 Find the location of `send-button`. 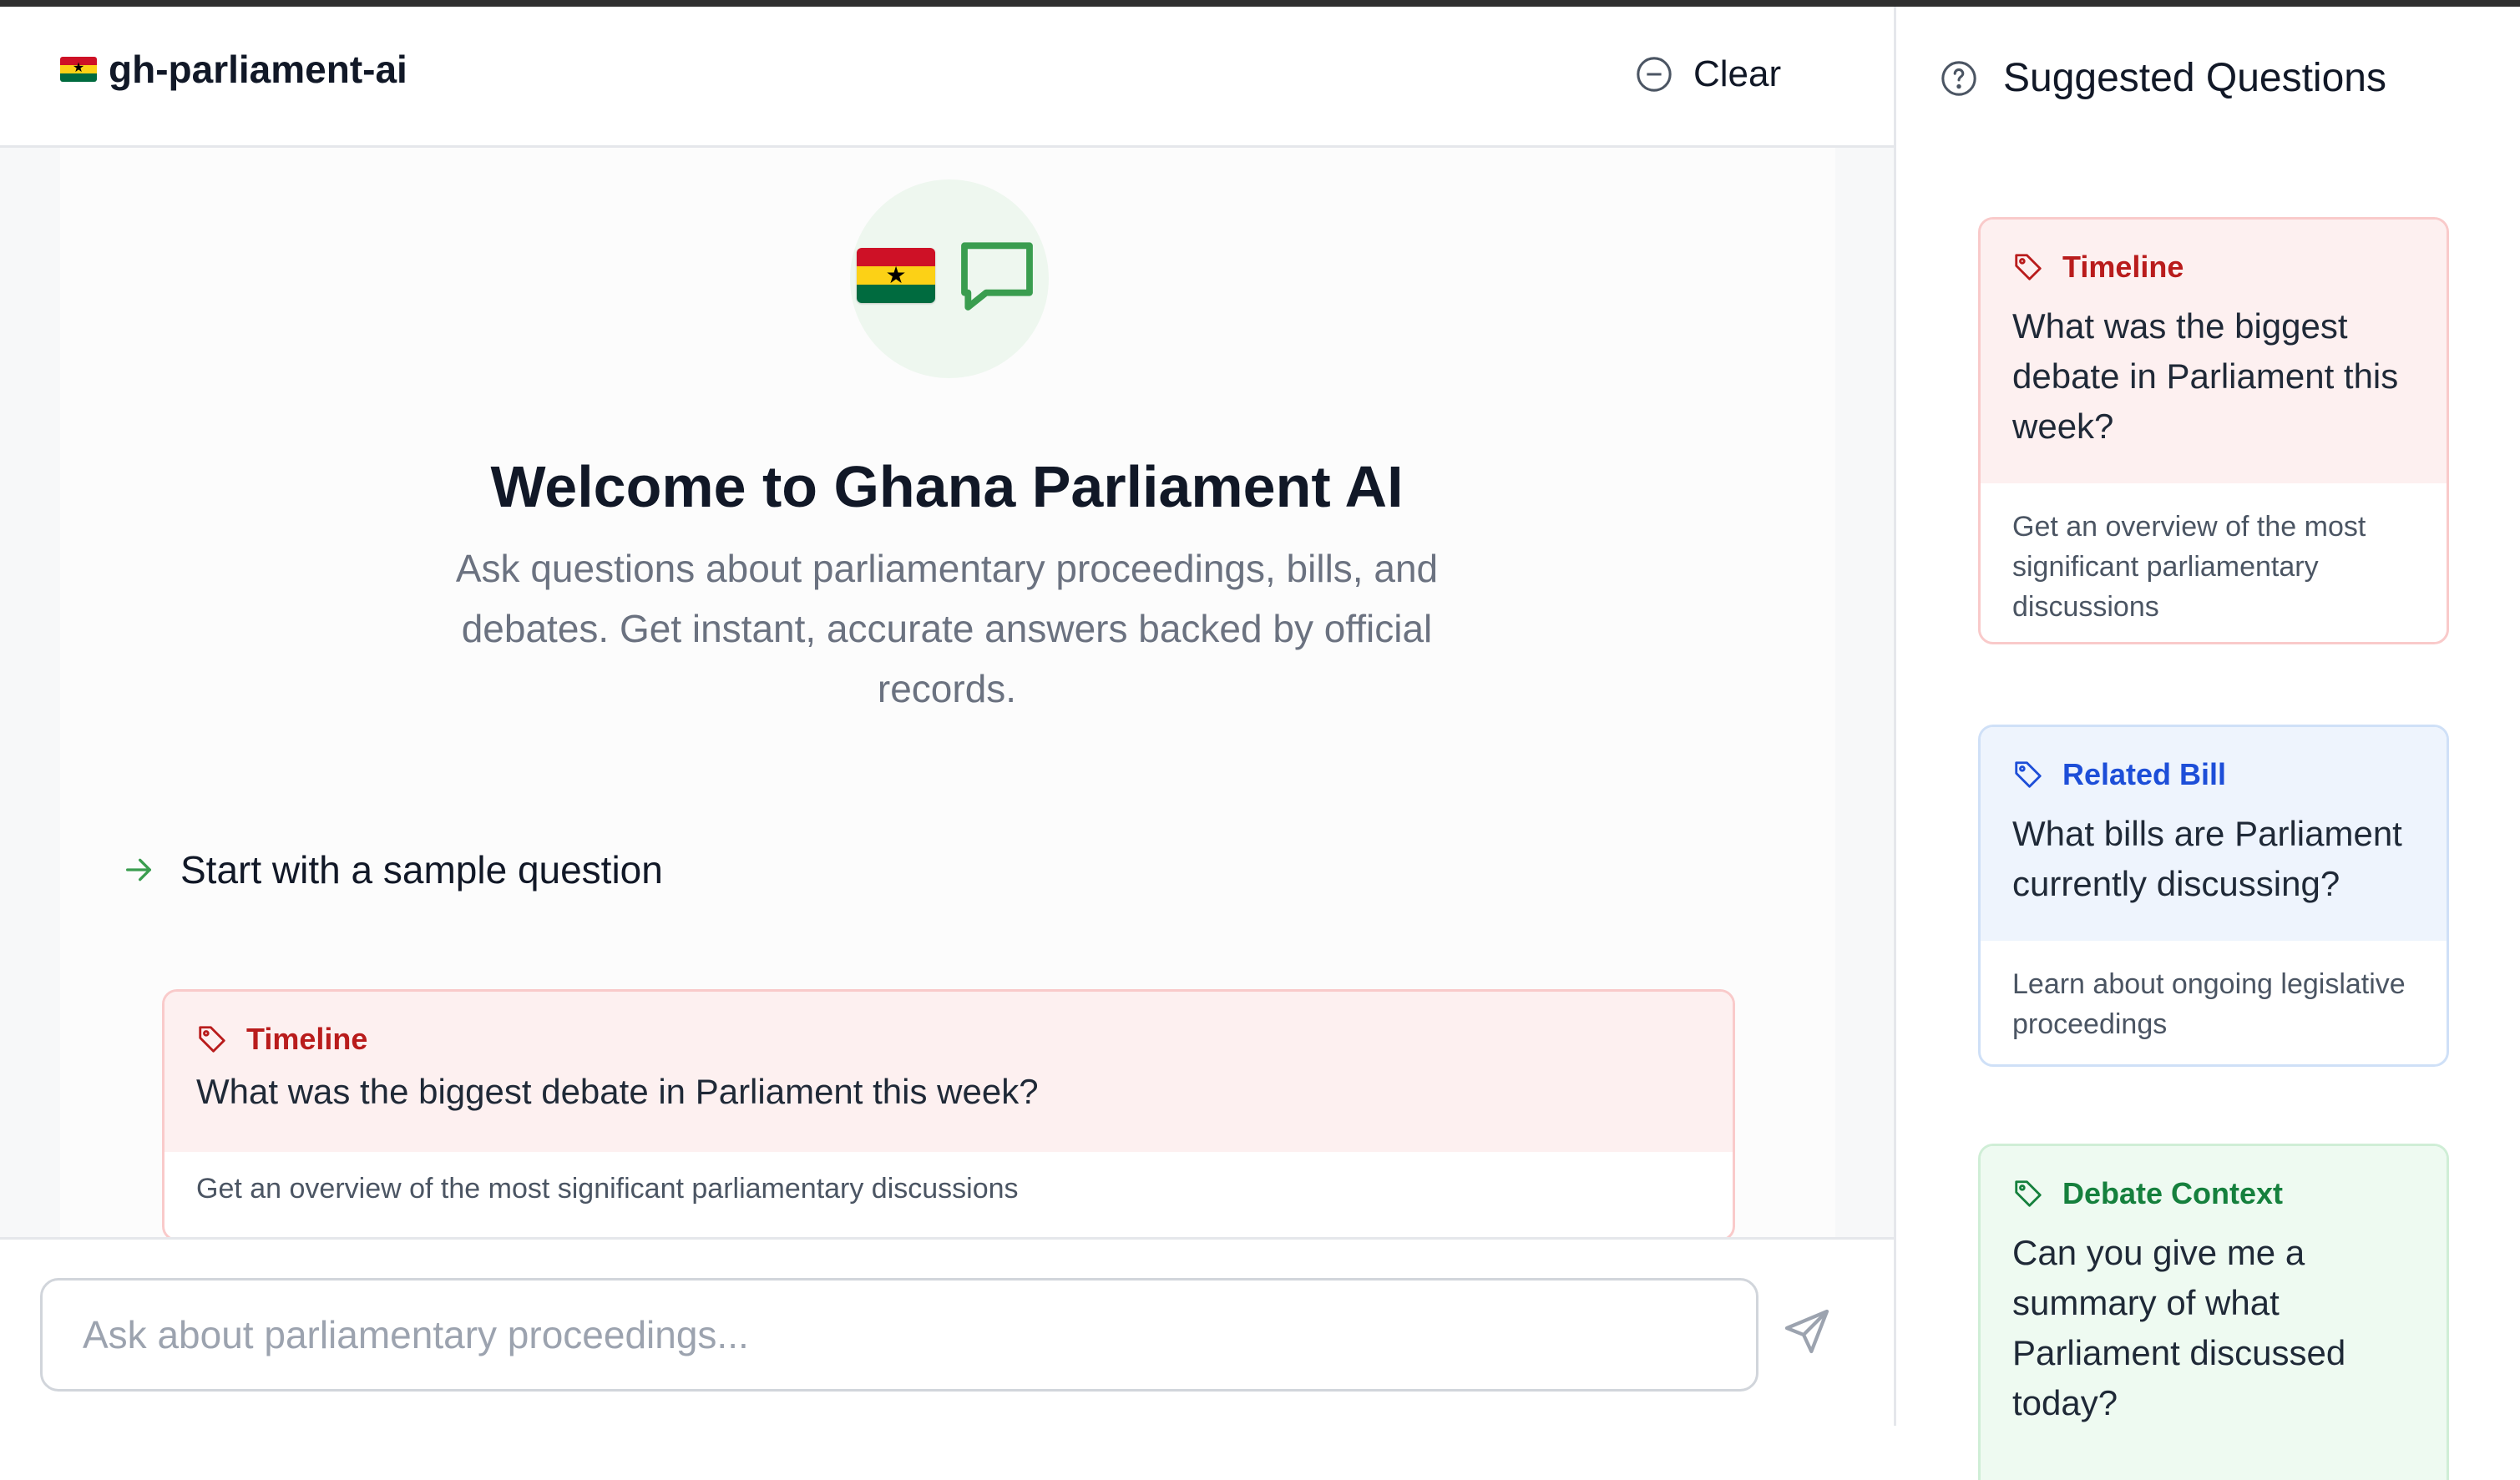

send-button is located at coordinates (1807, 1333).